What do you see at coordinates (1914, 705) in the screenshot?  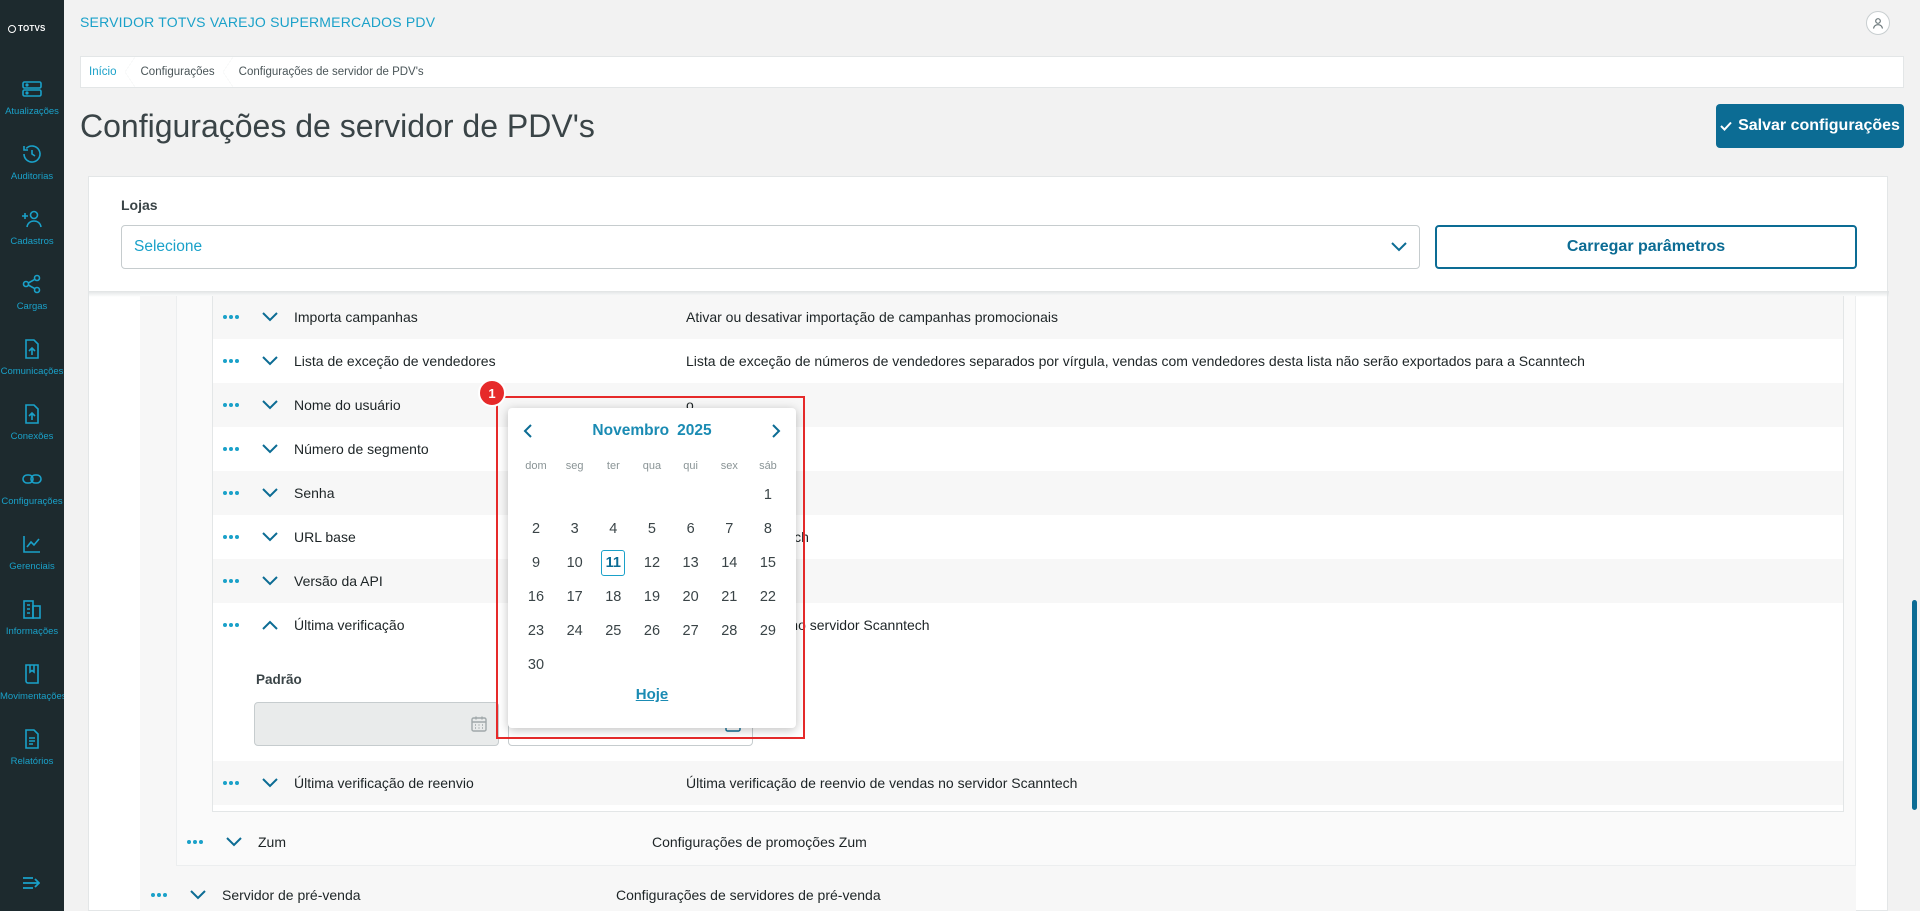 I see `scrollbar-thumb` at bounding box center [1914, 705].